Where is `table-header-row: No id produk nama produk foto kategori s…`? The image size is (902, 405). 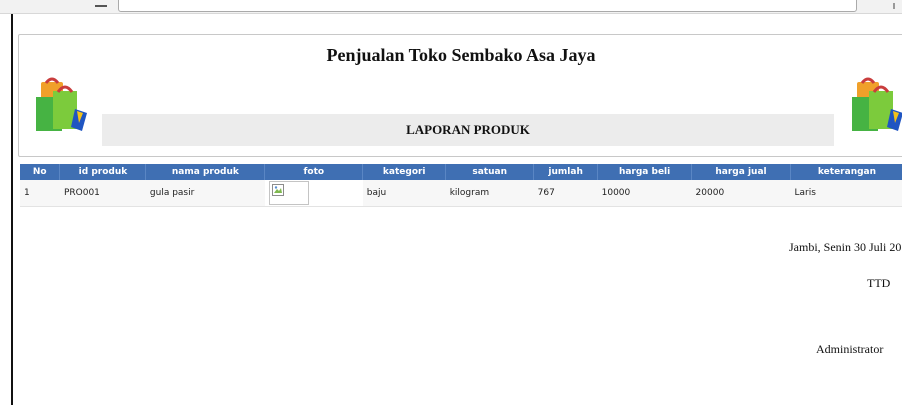 table-header-row: No id produk nama produk foto kategori s… is located at coordinates (461, 172).